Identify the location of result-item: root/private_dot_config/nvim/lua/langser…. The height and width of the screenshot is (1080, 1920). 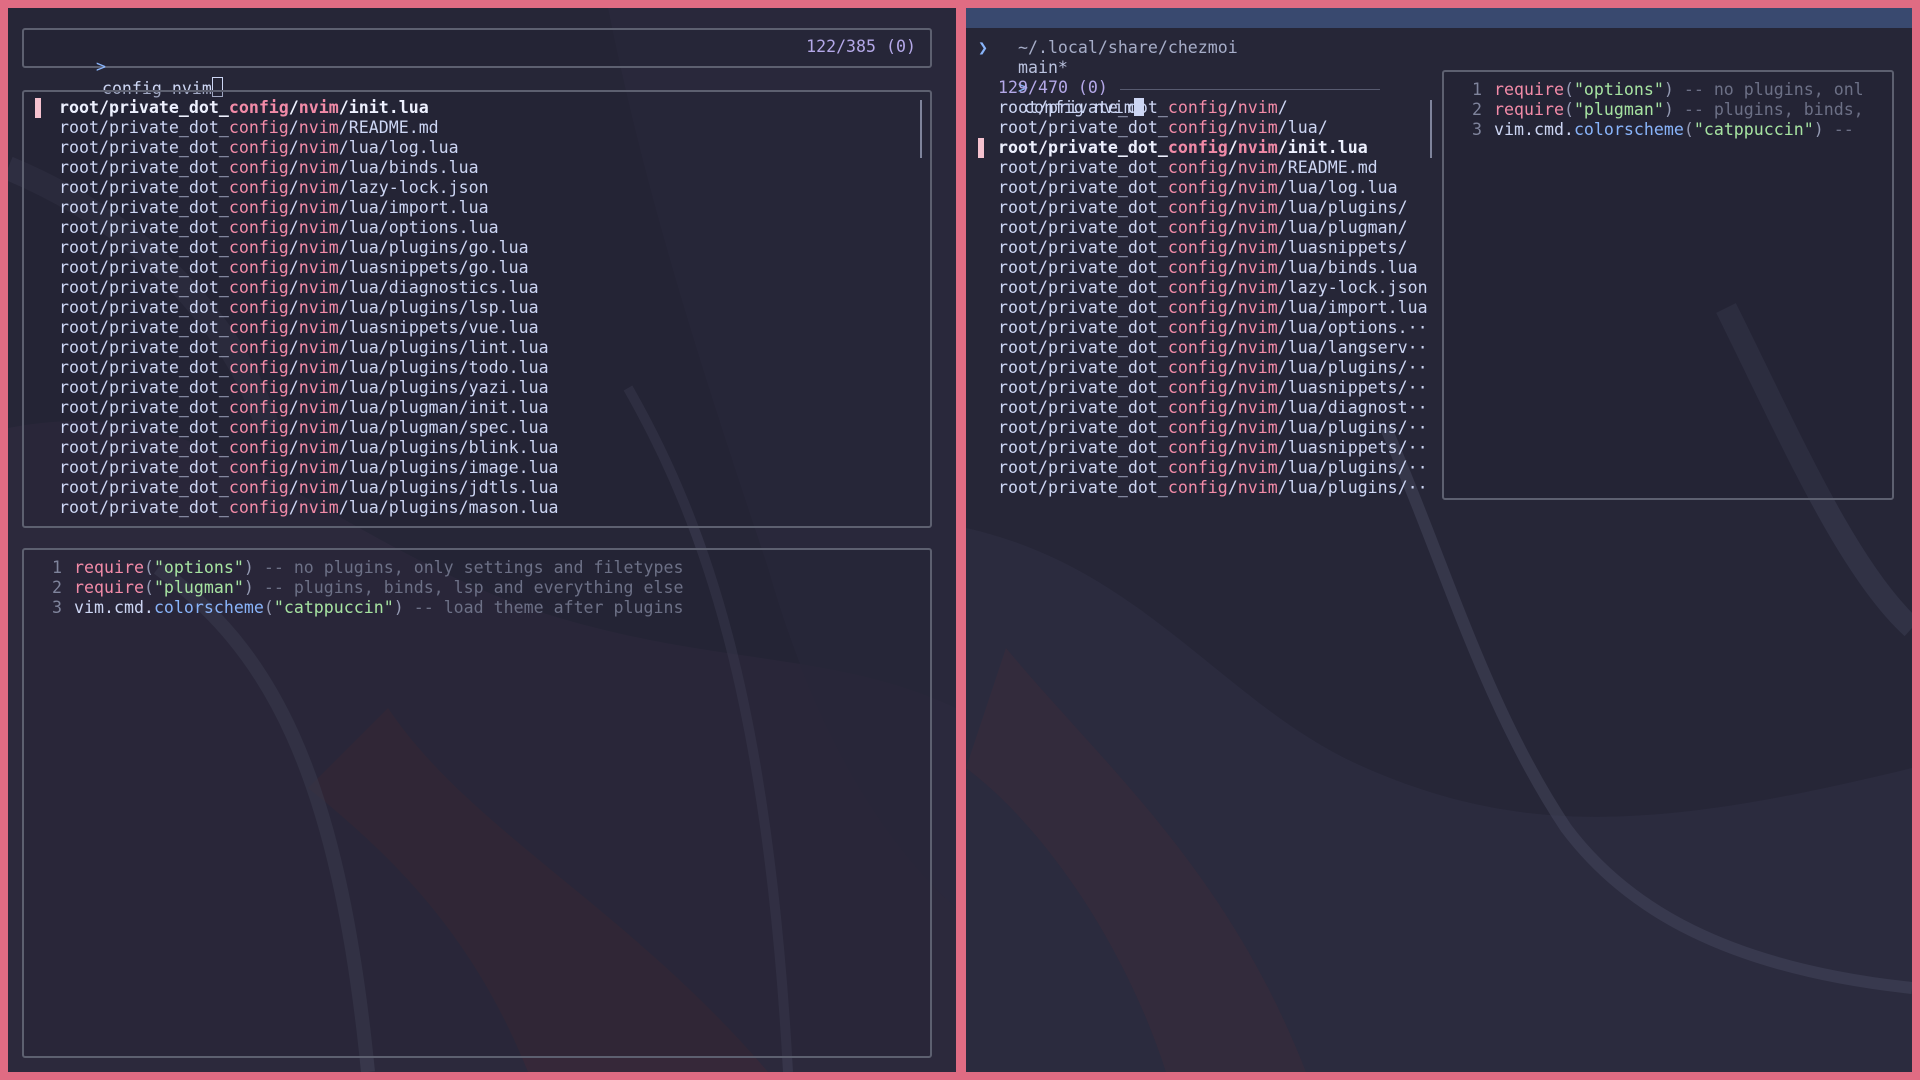
(1213, 348).